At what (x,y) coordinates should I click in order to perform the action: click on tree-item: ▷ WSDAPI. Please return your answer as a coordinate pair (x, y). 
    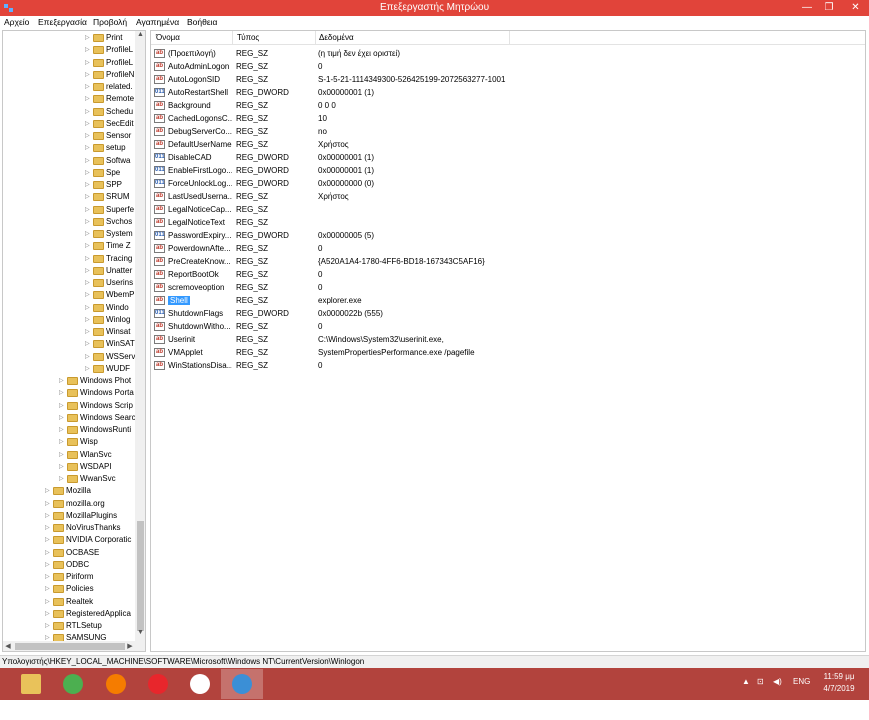
    Looking at the image, I should click on (85, 467).